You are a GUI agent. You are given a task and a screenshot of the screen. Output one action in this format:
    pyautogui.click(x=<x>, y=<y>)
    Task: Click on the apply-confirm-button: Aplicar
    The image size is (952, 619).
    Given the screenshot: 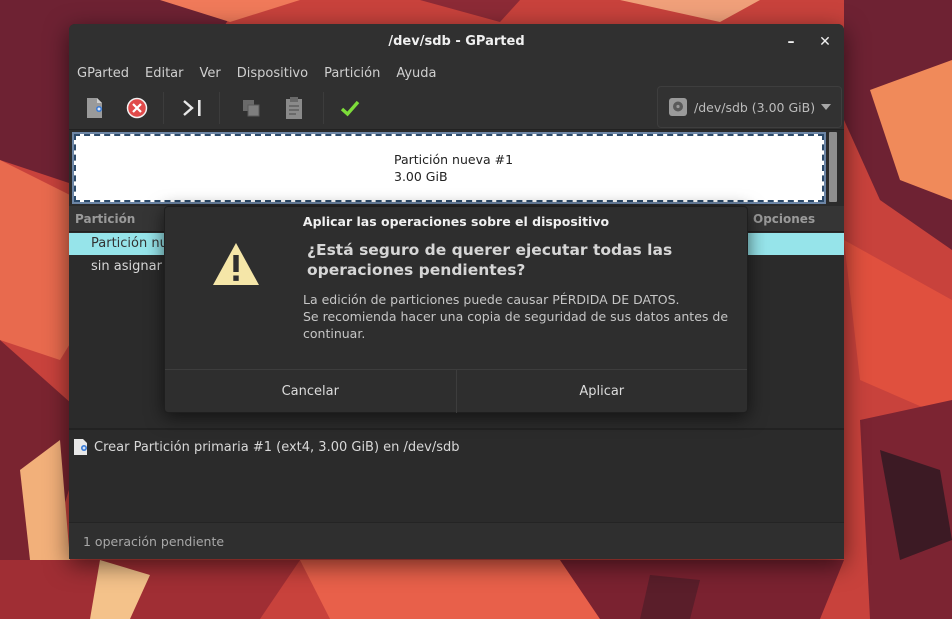 What is the action you would take?
    pyautogui.click(x=601, y=391)
    